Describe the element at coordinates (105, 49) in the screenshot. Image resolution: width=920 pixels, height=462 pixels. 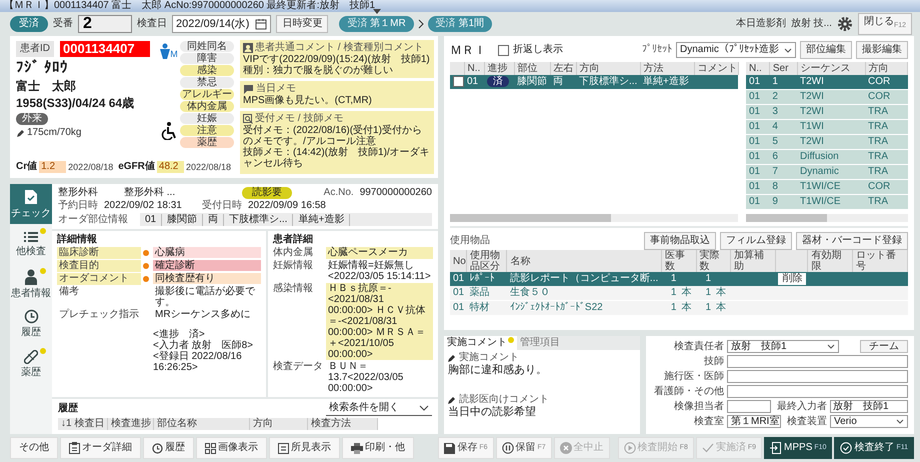
I see `patient-id: 0001134407` at that location.